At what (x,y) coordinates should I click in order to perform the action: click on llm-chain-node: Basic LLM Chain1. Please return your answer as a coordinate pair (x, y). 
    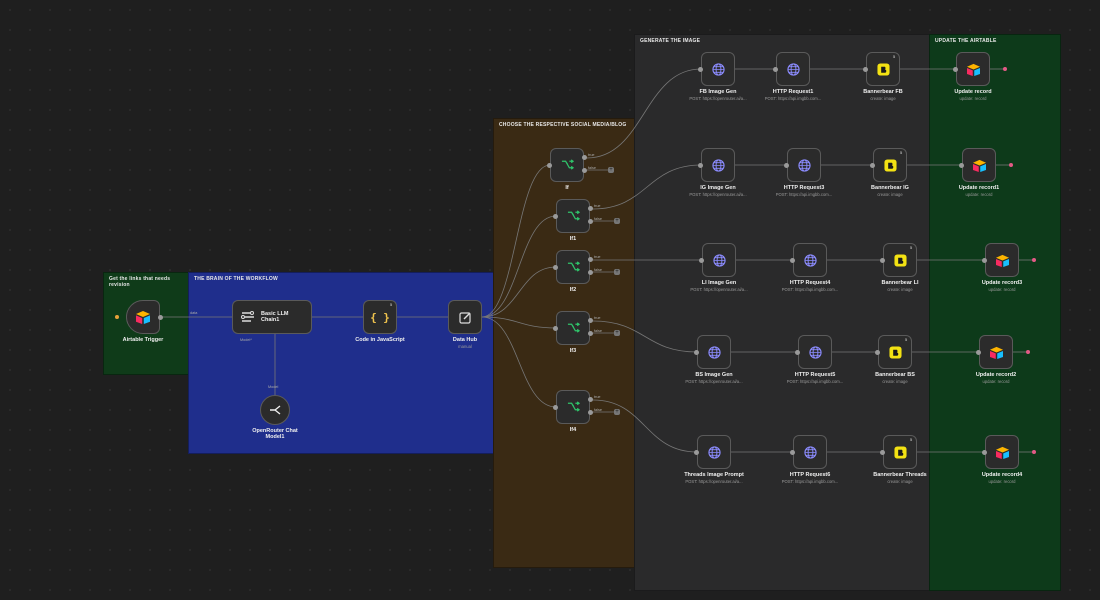
    Looking at the image, I should click on (272, 317).